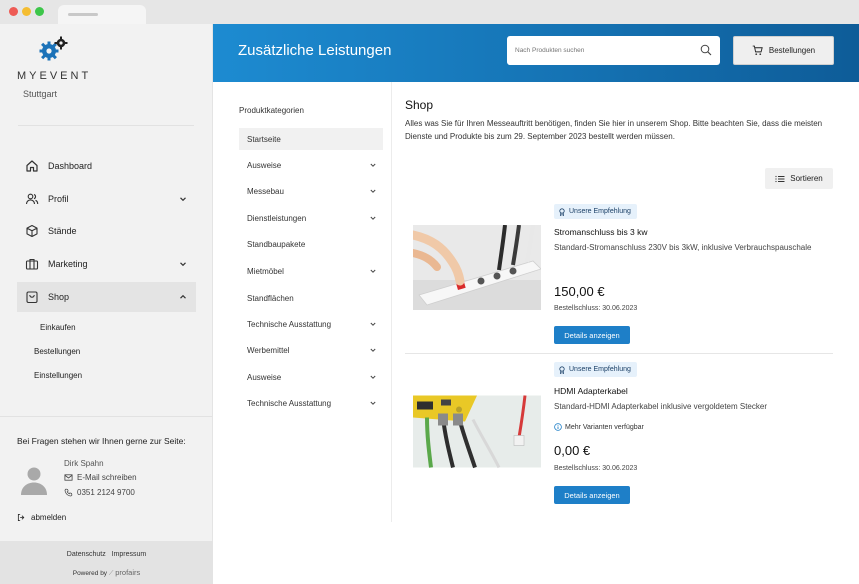  I want to click on gears-logo-icon, so click(53, 48).